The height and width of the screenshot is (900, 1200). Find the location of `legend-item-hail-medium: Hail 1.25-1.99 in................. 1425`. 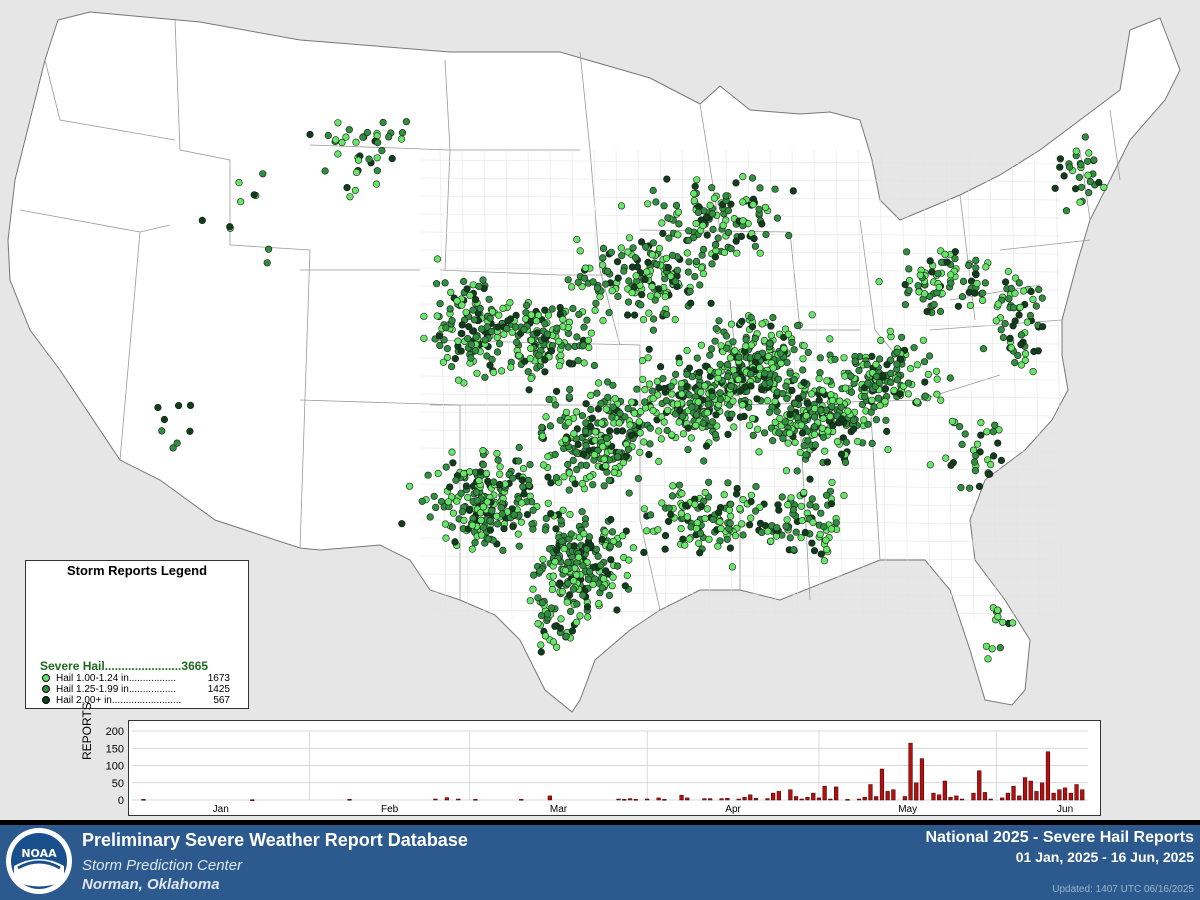

legend-item-hail-medium: Hail 1.25-1.99 in................. 1425 is located at coordinates (136, 689).